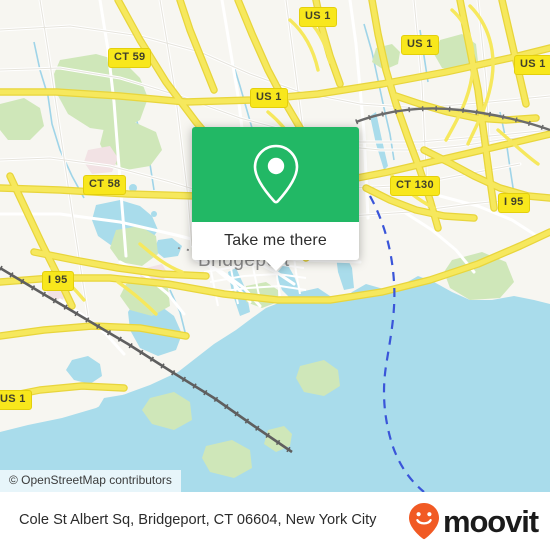  I want to click on map-attribution: © OpenStreetMap contributors, so click(90, 480).